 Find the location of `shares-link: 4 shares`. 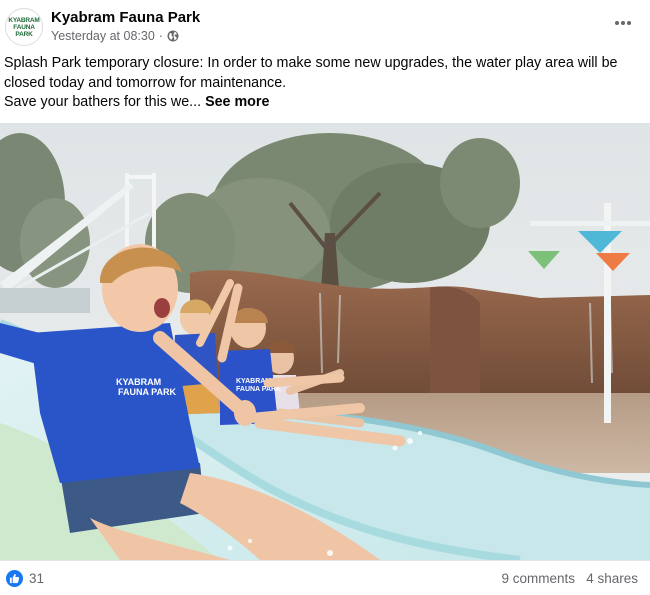

shares-link: 4 shares is located at coordinates (612, 578).